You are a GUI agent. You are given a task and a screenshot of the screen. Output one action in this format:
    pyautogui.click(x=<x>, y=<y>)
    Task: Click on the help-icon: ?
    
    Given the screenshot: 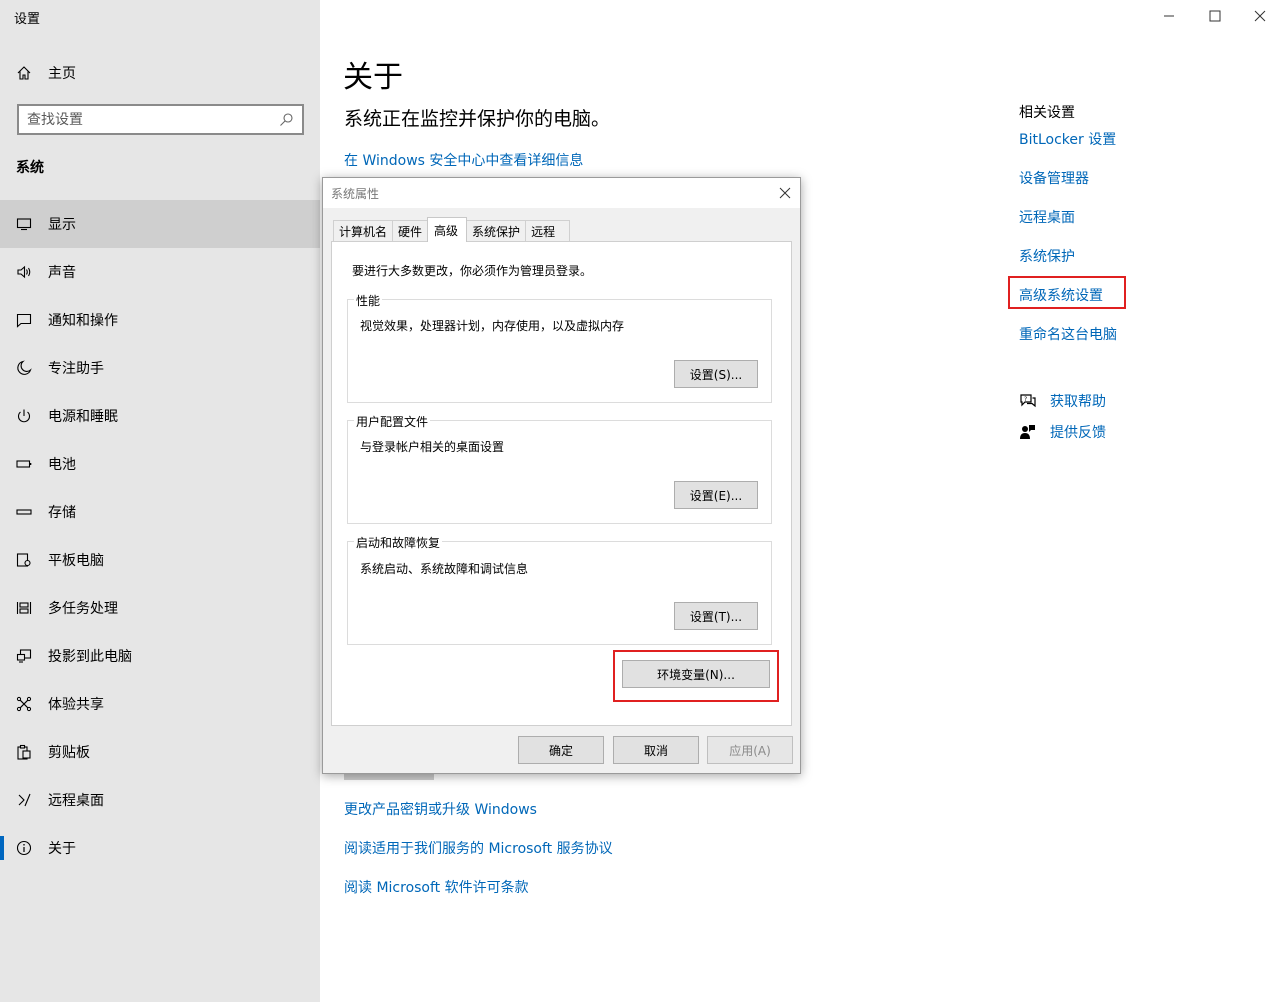 What is the action you would take?
    pyautogui.click(x=1028, y=401)
    